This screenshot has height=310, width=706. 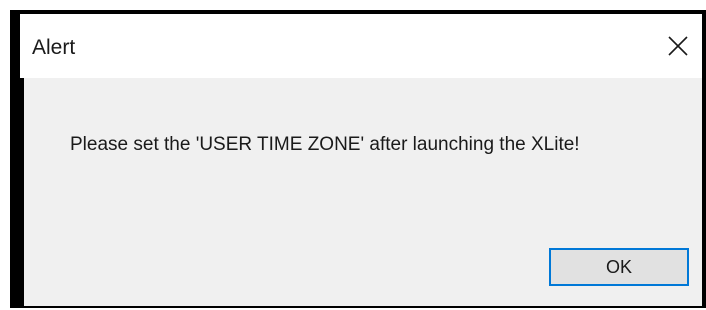 What do you see at coordinates (619, 267) in the screenshot?
I see `ok-button: OK` at bounding box center [619, 267].